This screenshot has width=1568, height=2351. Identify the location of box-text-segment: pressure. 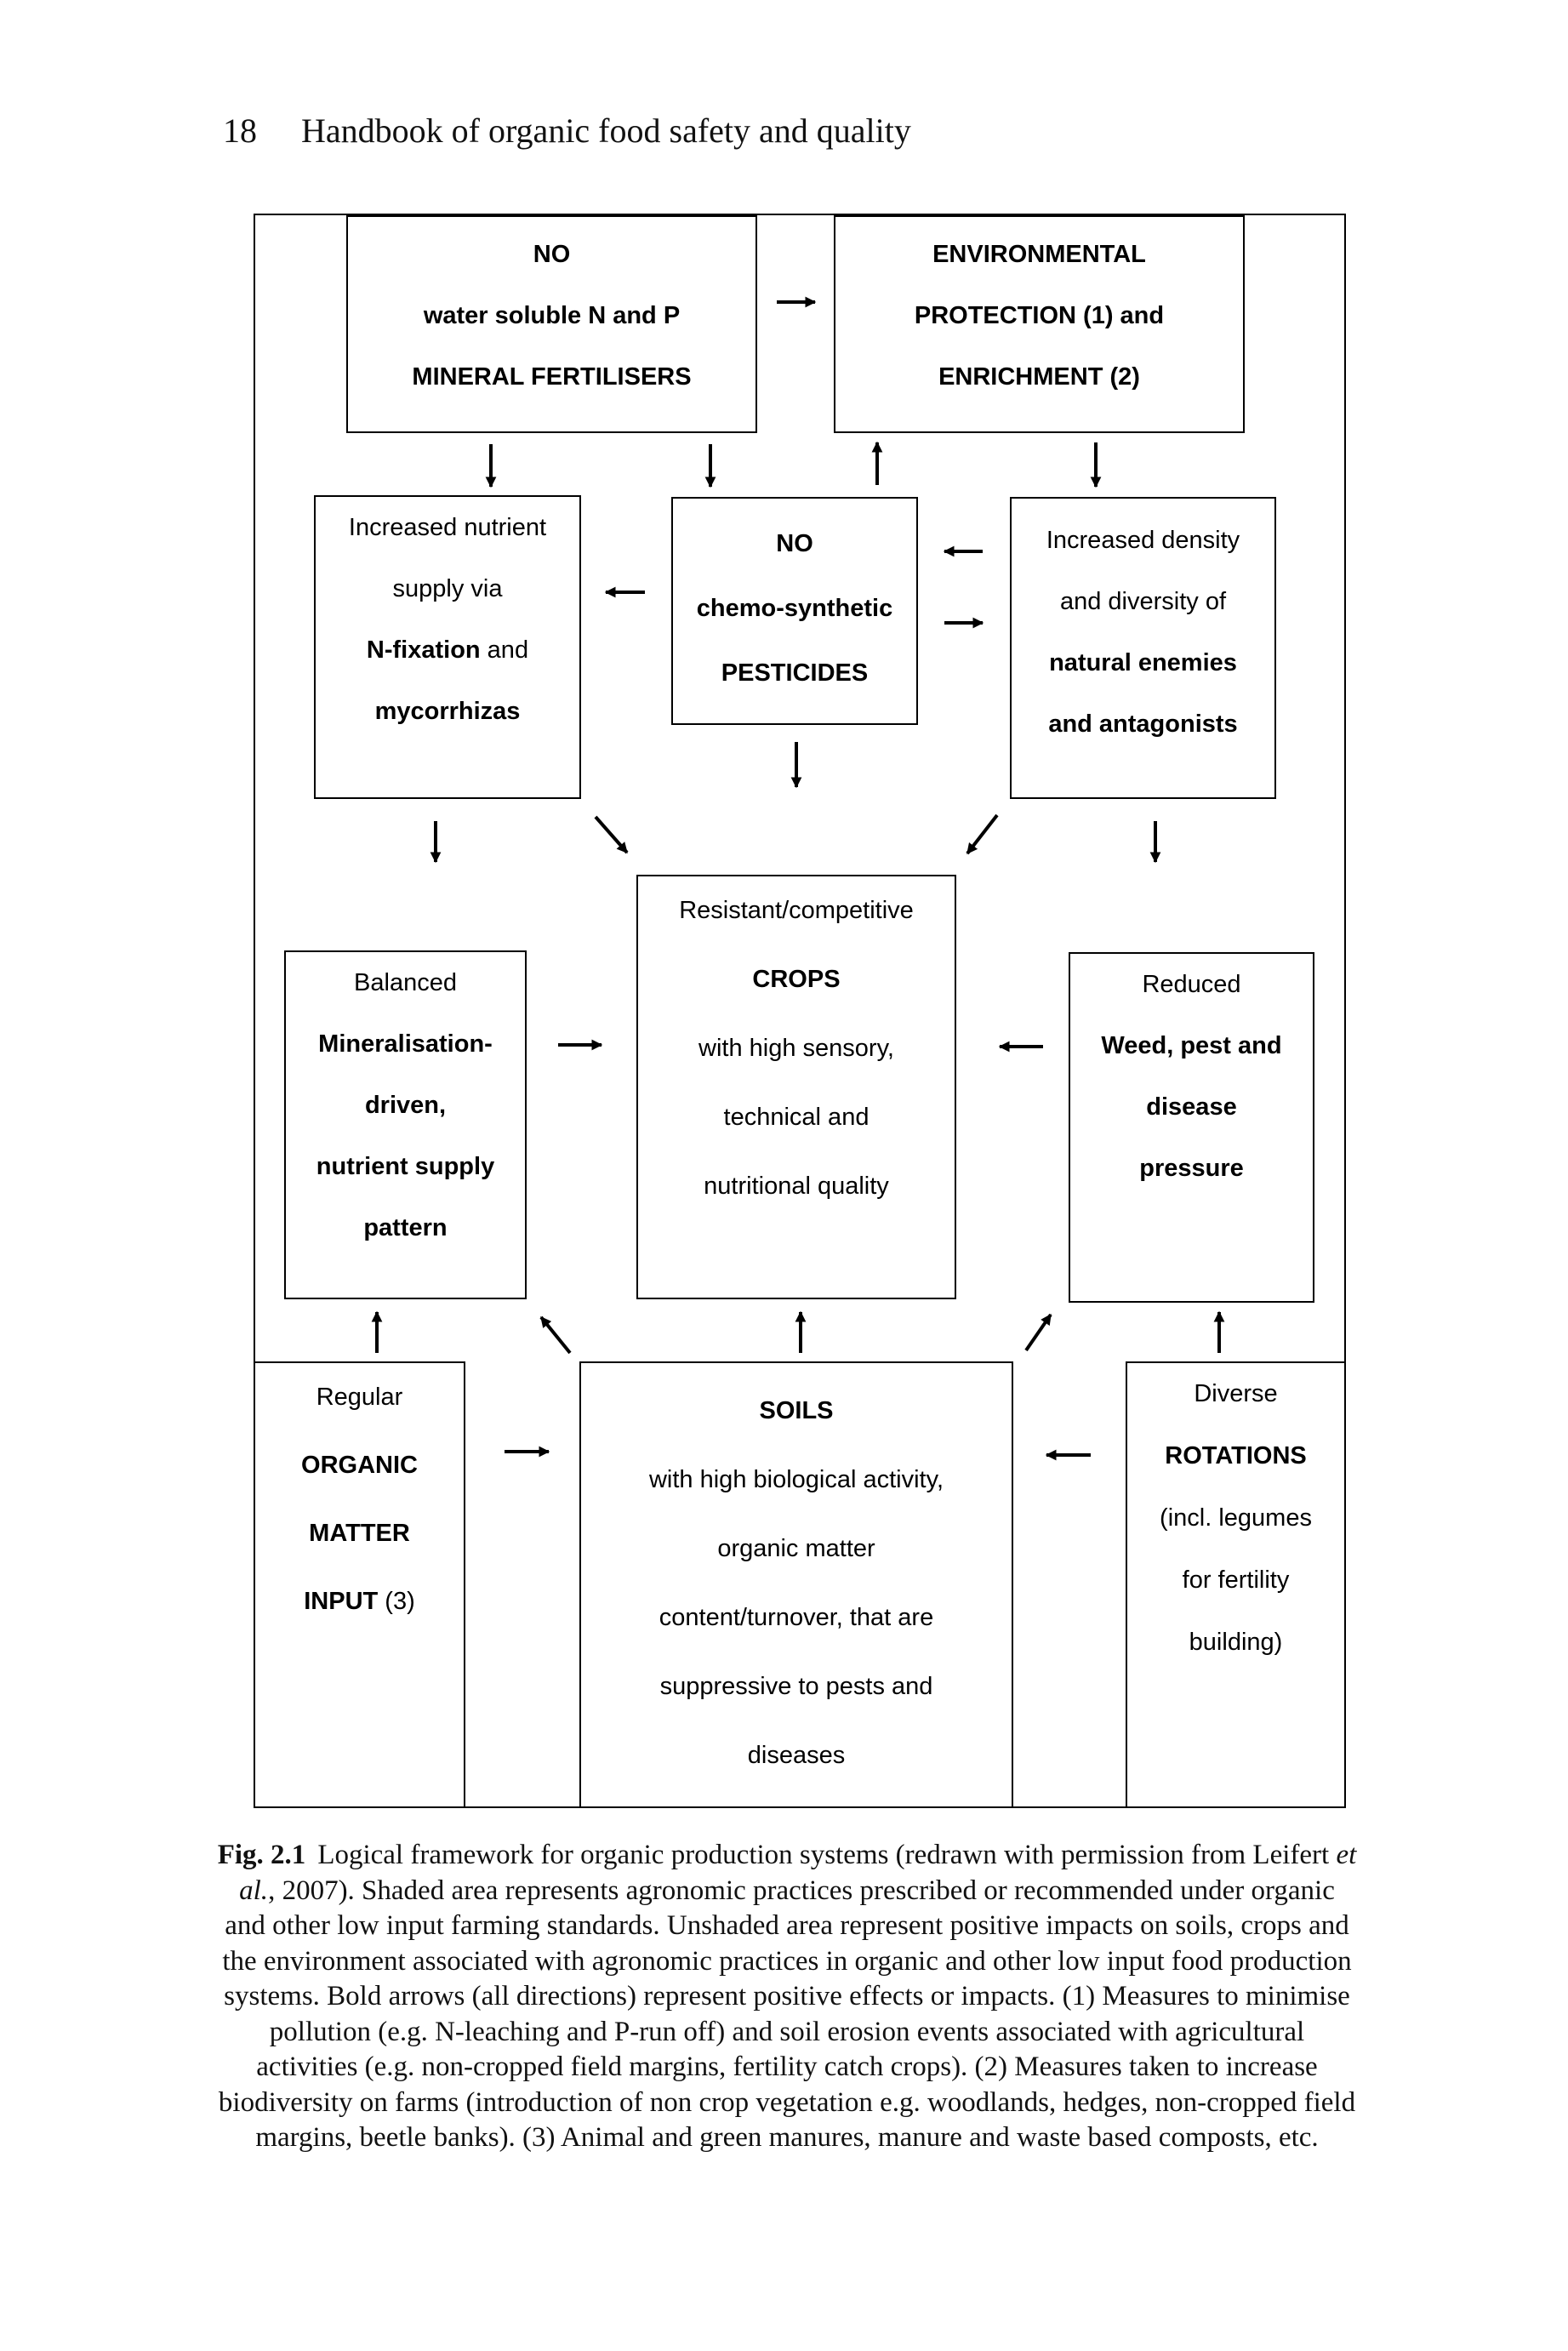
(1191, 1168).